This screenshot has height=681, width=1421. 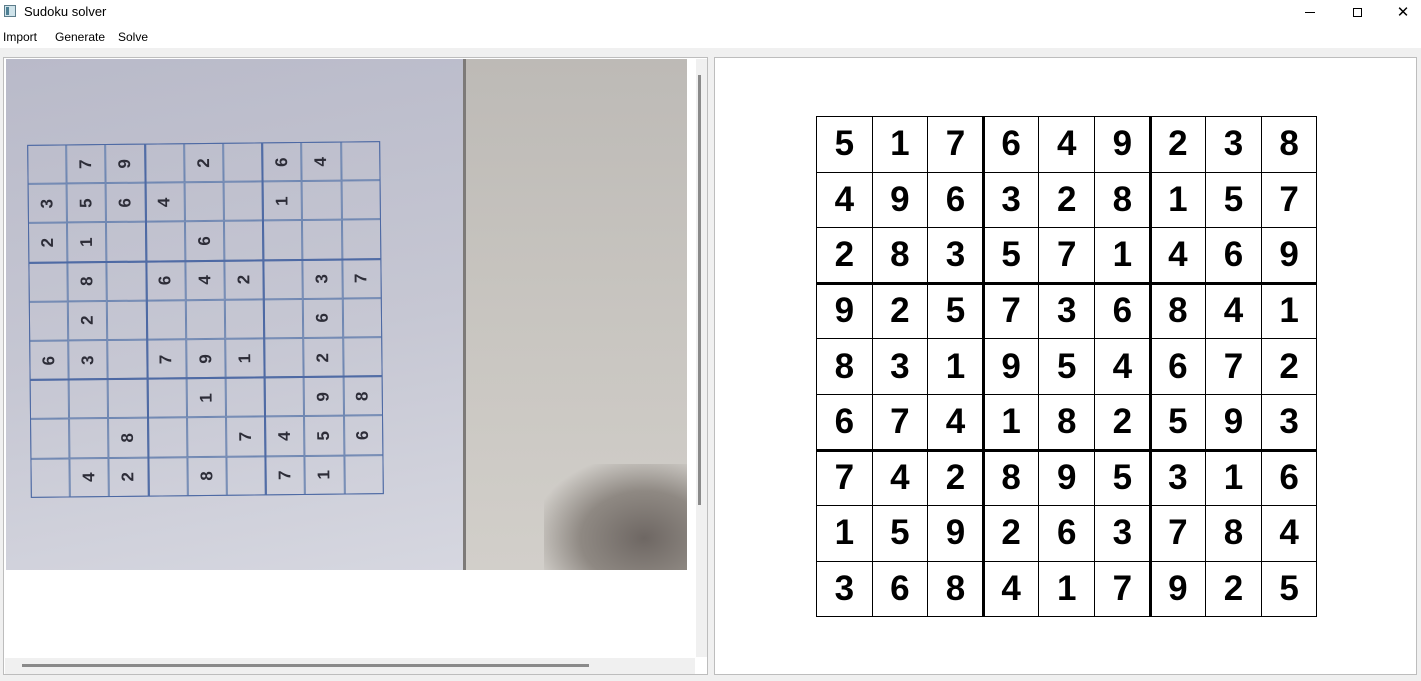 What do you see at coordinates (710, 12) in the screenshot?
I see `title-bar: Sudoku solver ✕` at bounding box center [710, 12].